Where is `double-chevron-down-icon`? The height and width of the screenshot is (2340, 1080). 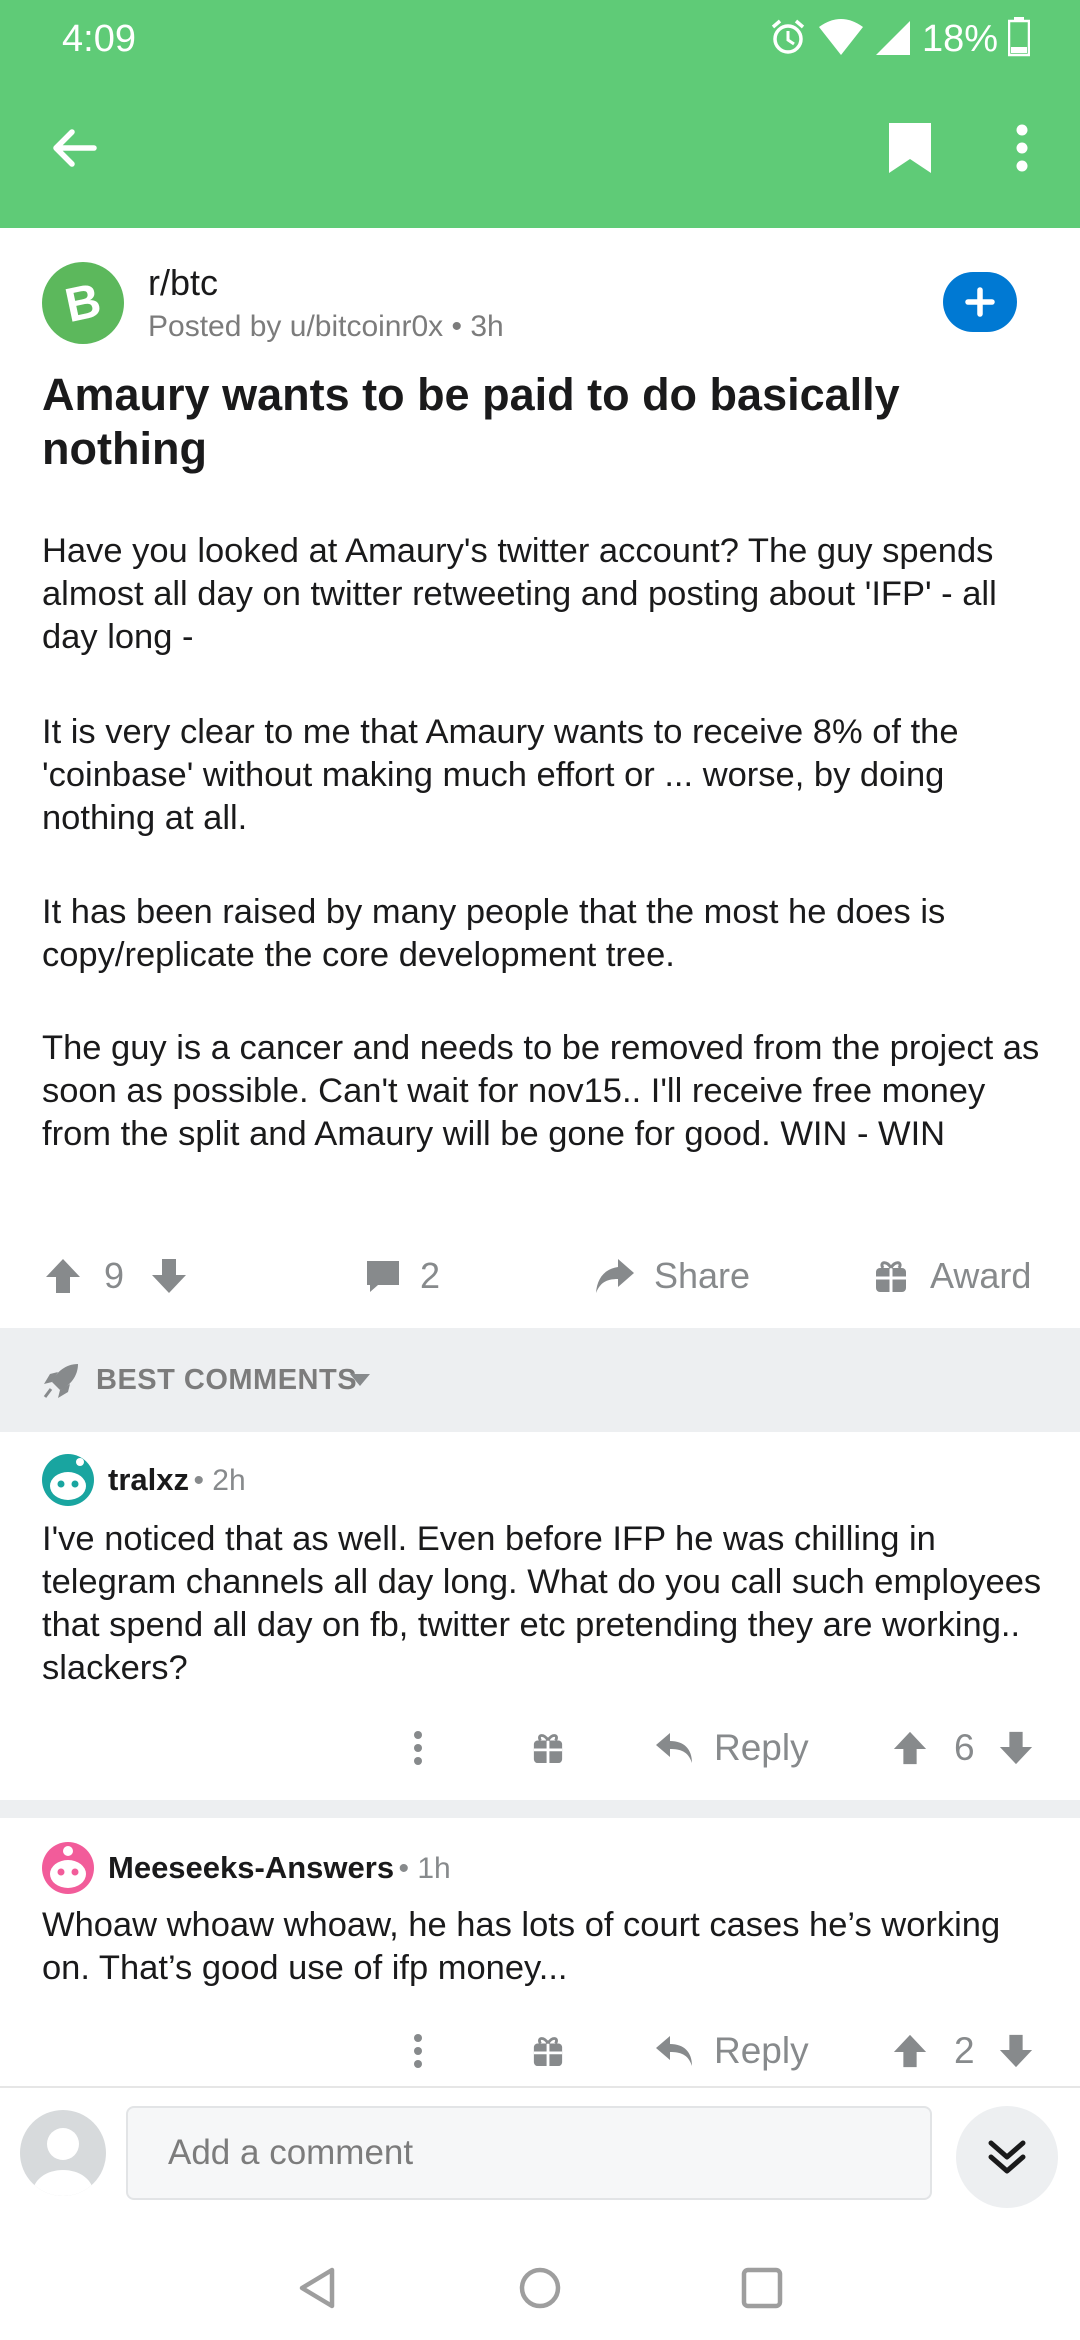 double-chevron-down-icon is located at coordinates (1007, 2157).